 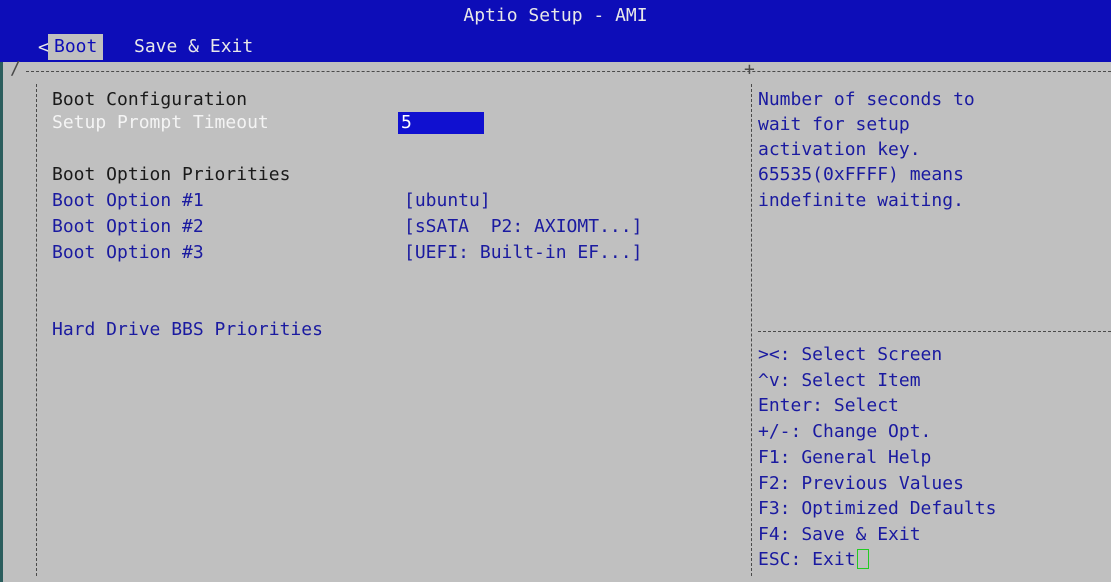 What do you see at coordinates (877, 508) in the screenshot?
I see `key-hint: F3: Optimized Defaults` at bounding box center [877, 508].